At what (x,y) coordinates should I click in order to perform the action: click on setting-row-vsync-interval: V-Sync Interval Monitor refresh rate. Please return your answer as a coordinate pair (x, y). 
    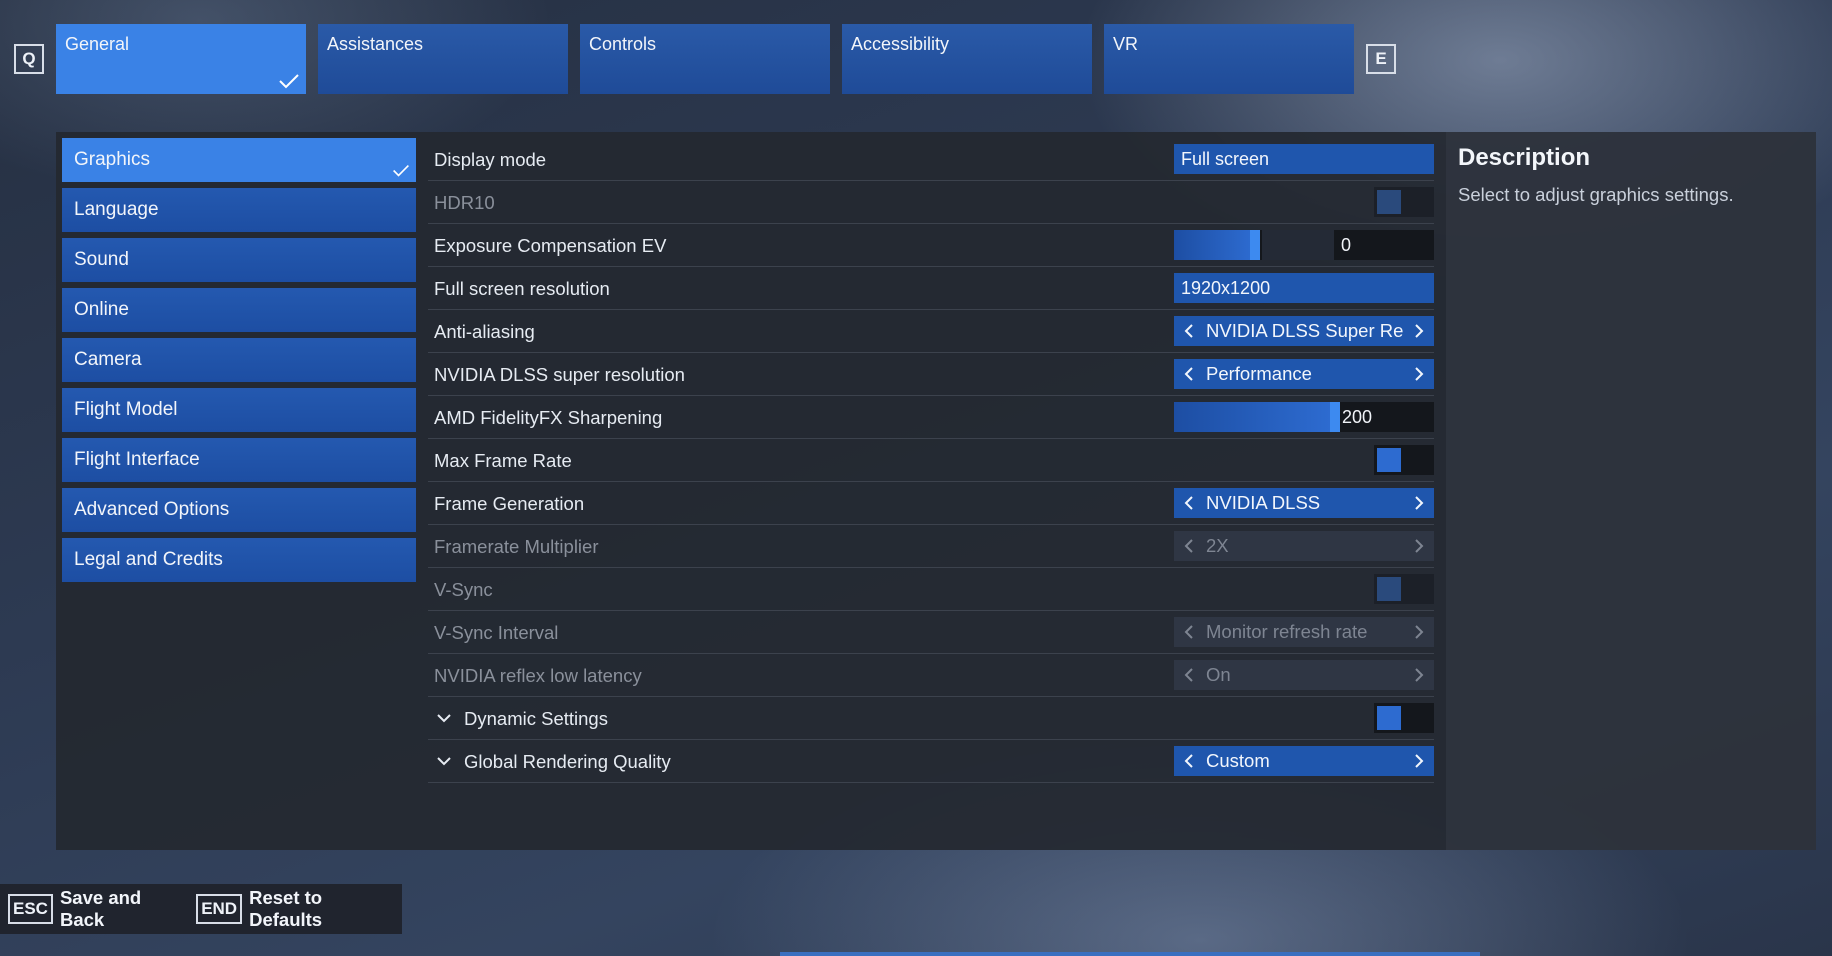
    Looking at the image, I should click on (931, 632).